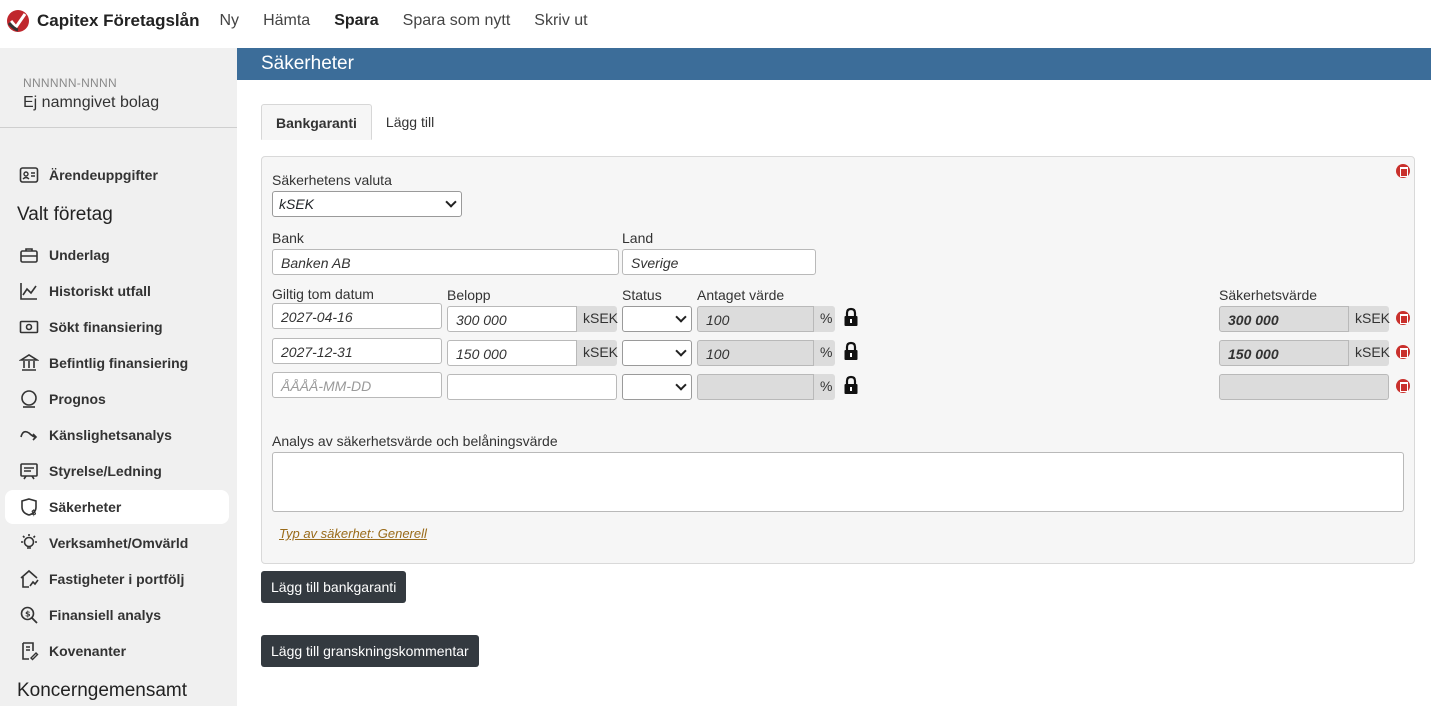 The height and width of the screenshot is (706, 1431). What do you see at coordinates (102, 690) in the screenshot?
I see `sidebar-heading-koncerngemensamt: Koncerngemensamt` at bounding box center [102, 690].